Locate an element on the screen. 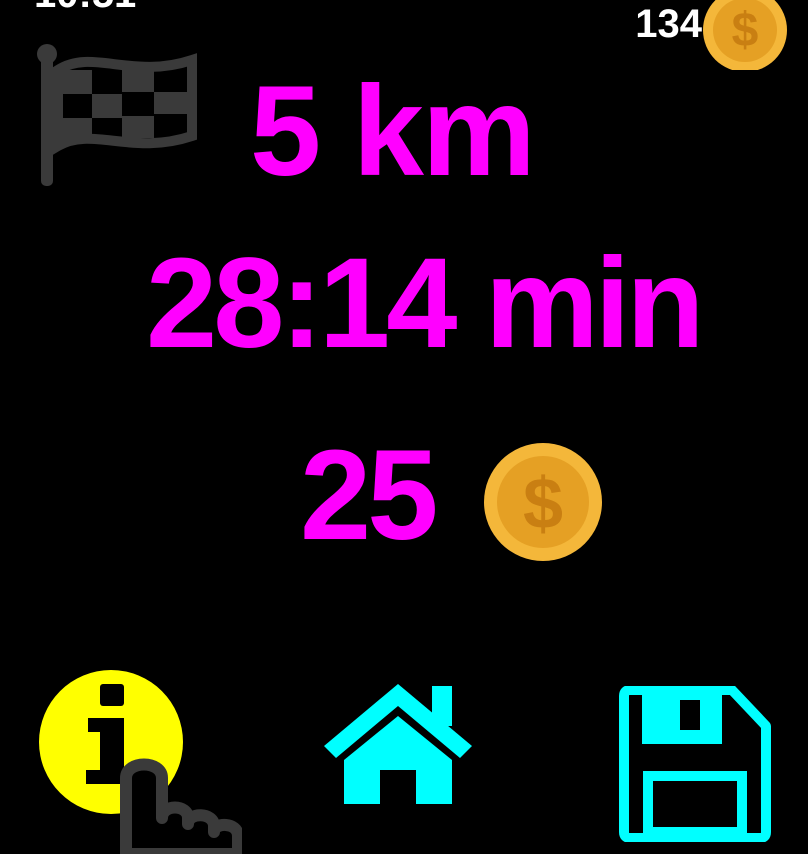 This screenshot has height=854, width=808. coins-earned-value: 25 is located at coordinates (369, 495).